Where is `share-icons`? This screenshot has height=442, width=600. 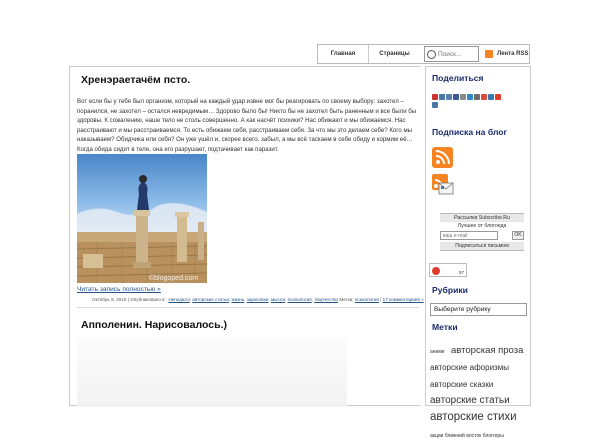 share-icons is located at coordinates (467, 102).